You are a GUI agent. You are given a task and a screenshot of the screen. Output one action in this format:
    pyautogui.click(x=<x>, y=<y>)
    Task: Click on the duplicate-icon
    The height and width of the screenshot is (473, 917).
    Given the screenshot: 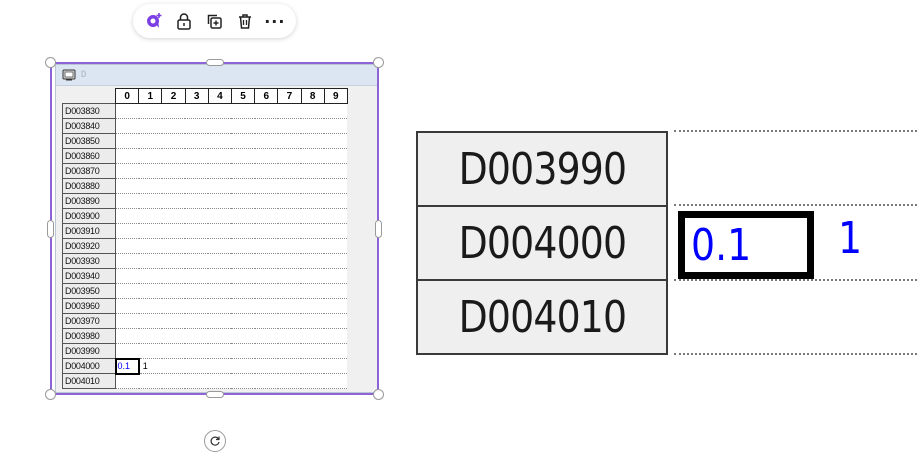 What is the action you would take?
    pyautogui.click(x=214, y=21)
    